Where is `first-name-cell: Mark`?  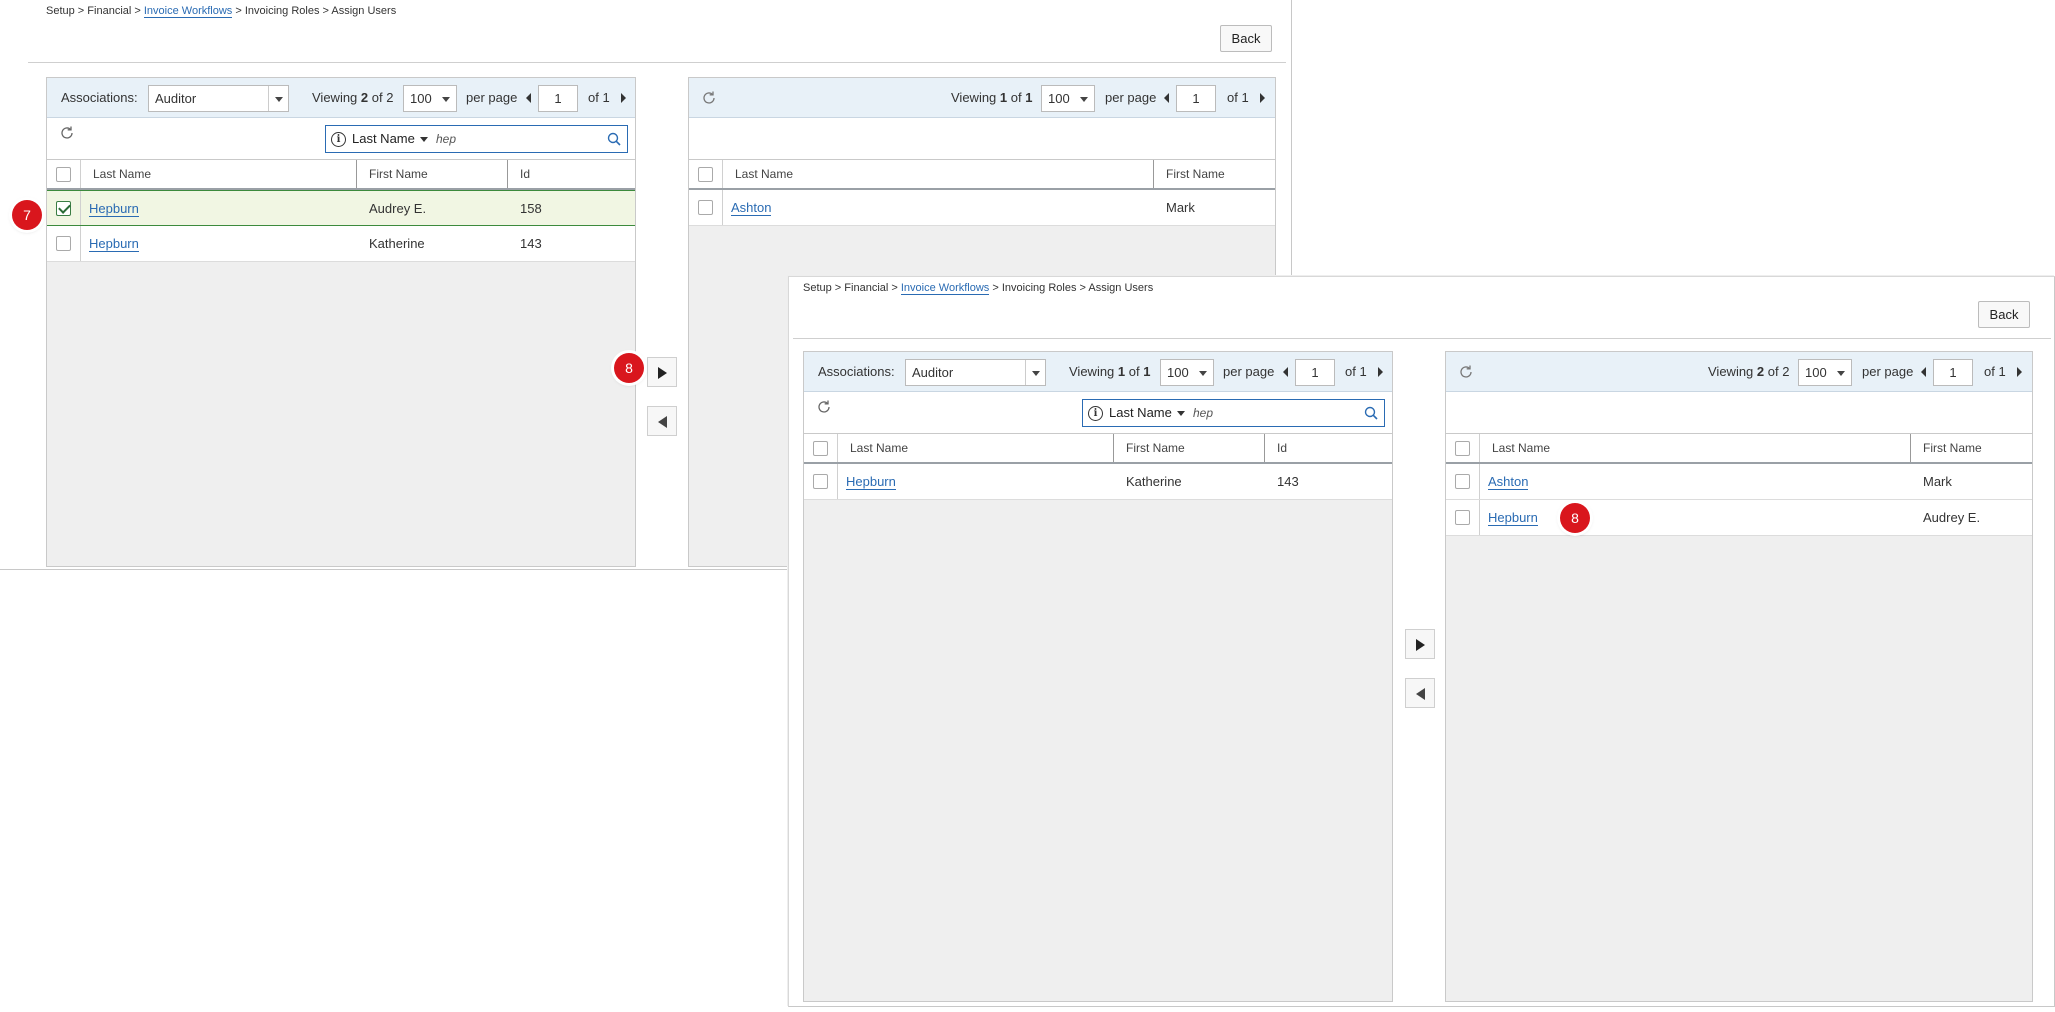 first-name-cell: Mark is located at coordinates (1180, 207).